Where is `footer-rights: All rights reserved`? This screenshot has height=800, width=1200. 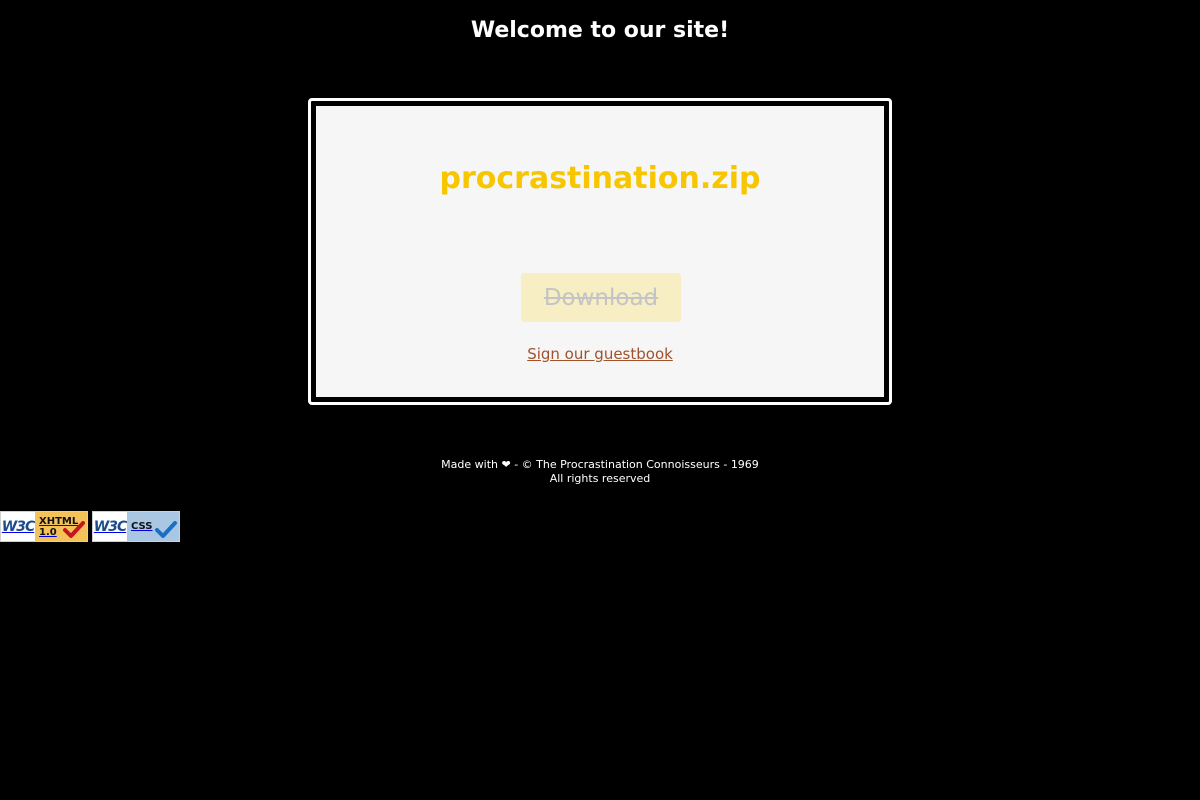 footer-rights: All rights reserved is located at coordinates (600, 478).